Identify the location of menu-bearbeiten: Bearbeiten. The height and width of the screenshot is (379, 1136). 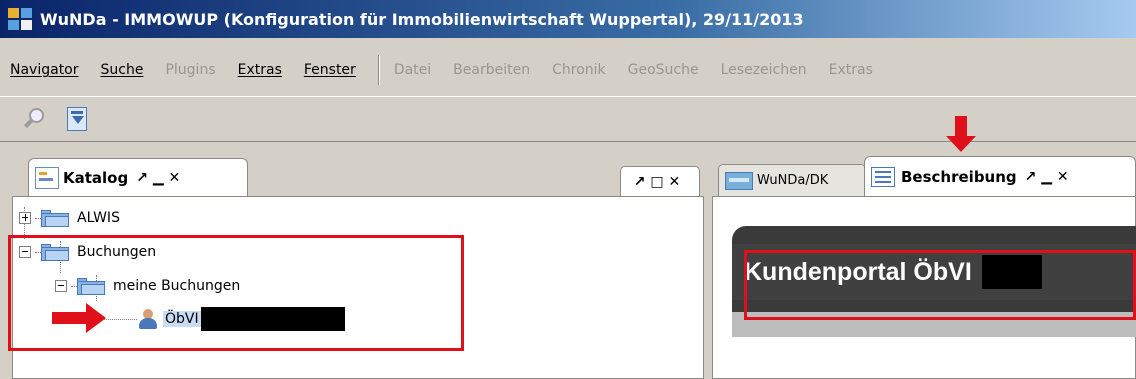
(492, 70).